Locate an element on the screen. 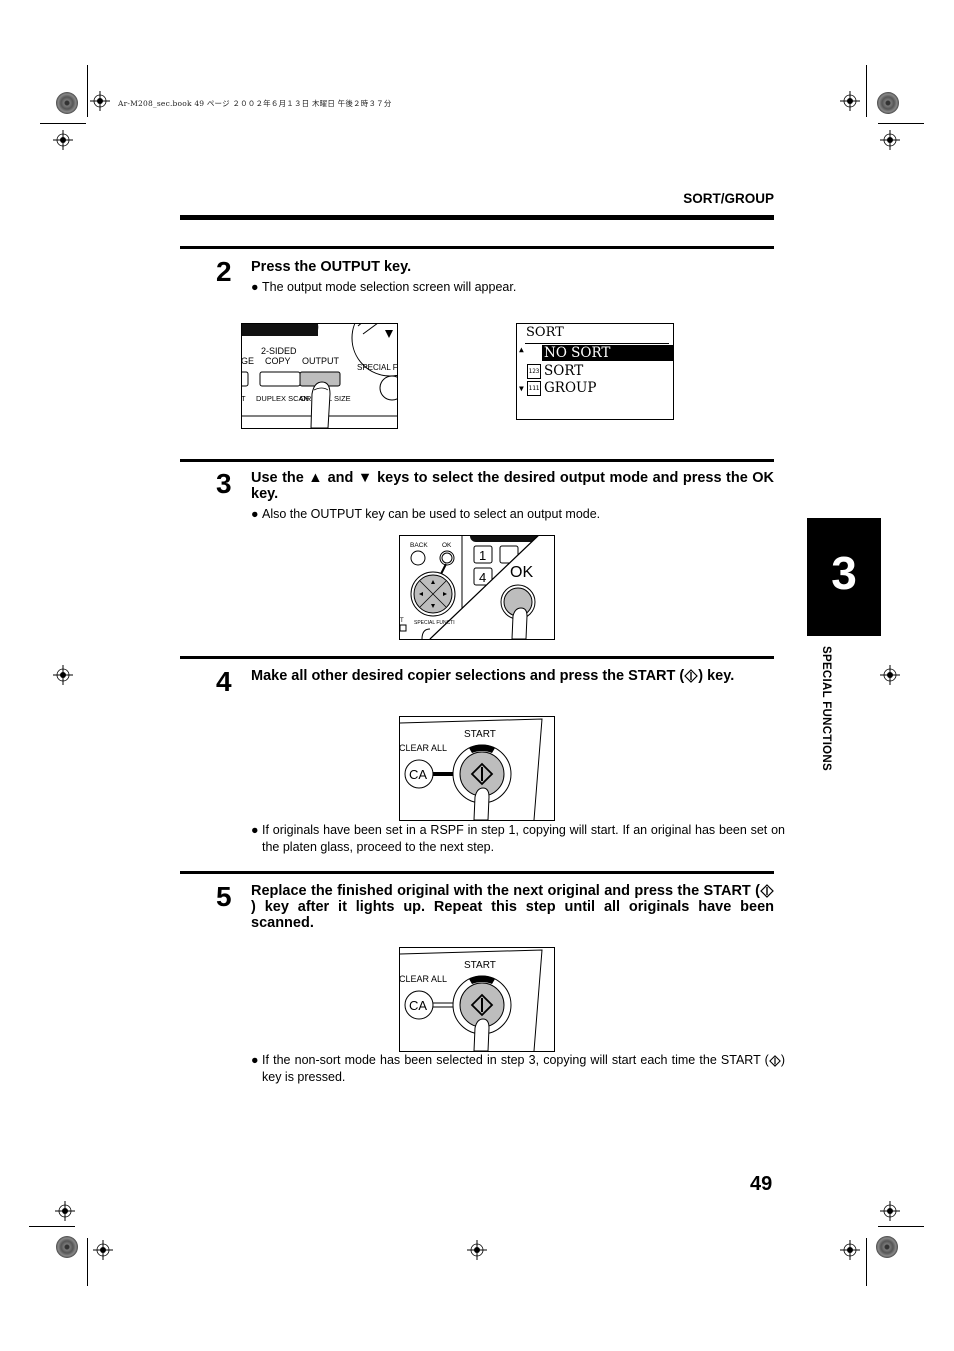  panel-label: L SIZE is located at coordinates (339, 398).